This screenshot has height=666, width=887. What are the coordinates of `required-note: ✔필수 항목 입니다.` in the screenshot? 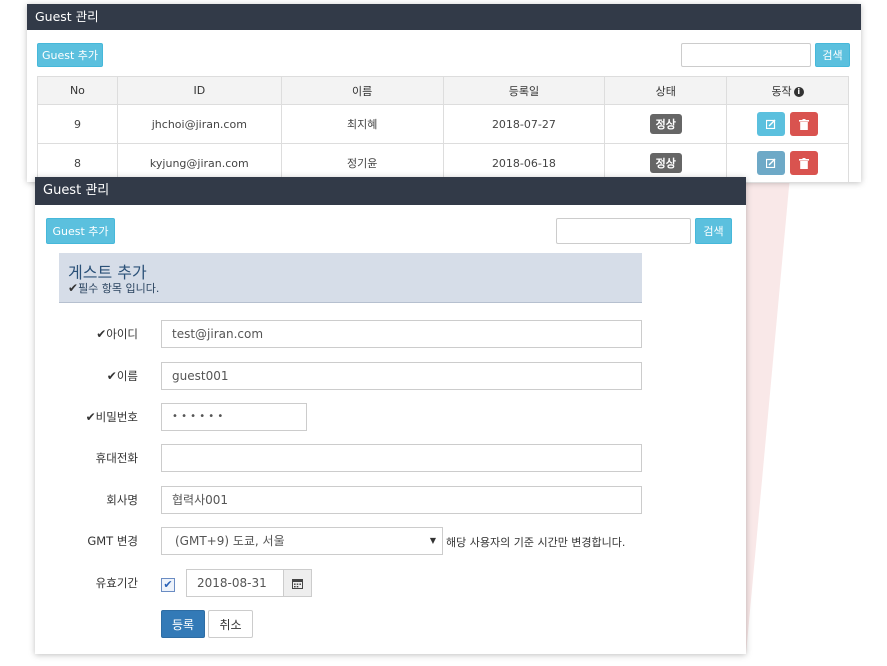 It's located at (113, 288).